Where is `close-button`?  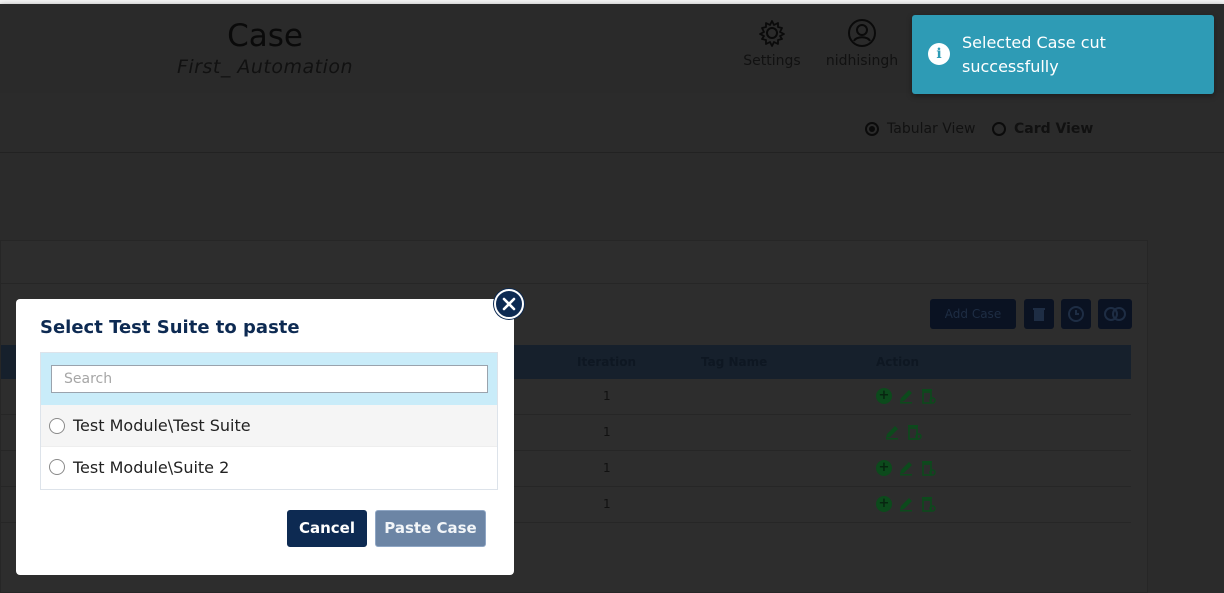 close-button is located at coordinates (509, 304).